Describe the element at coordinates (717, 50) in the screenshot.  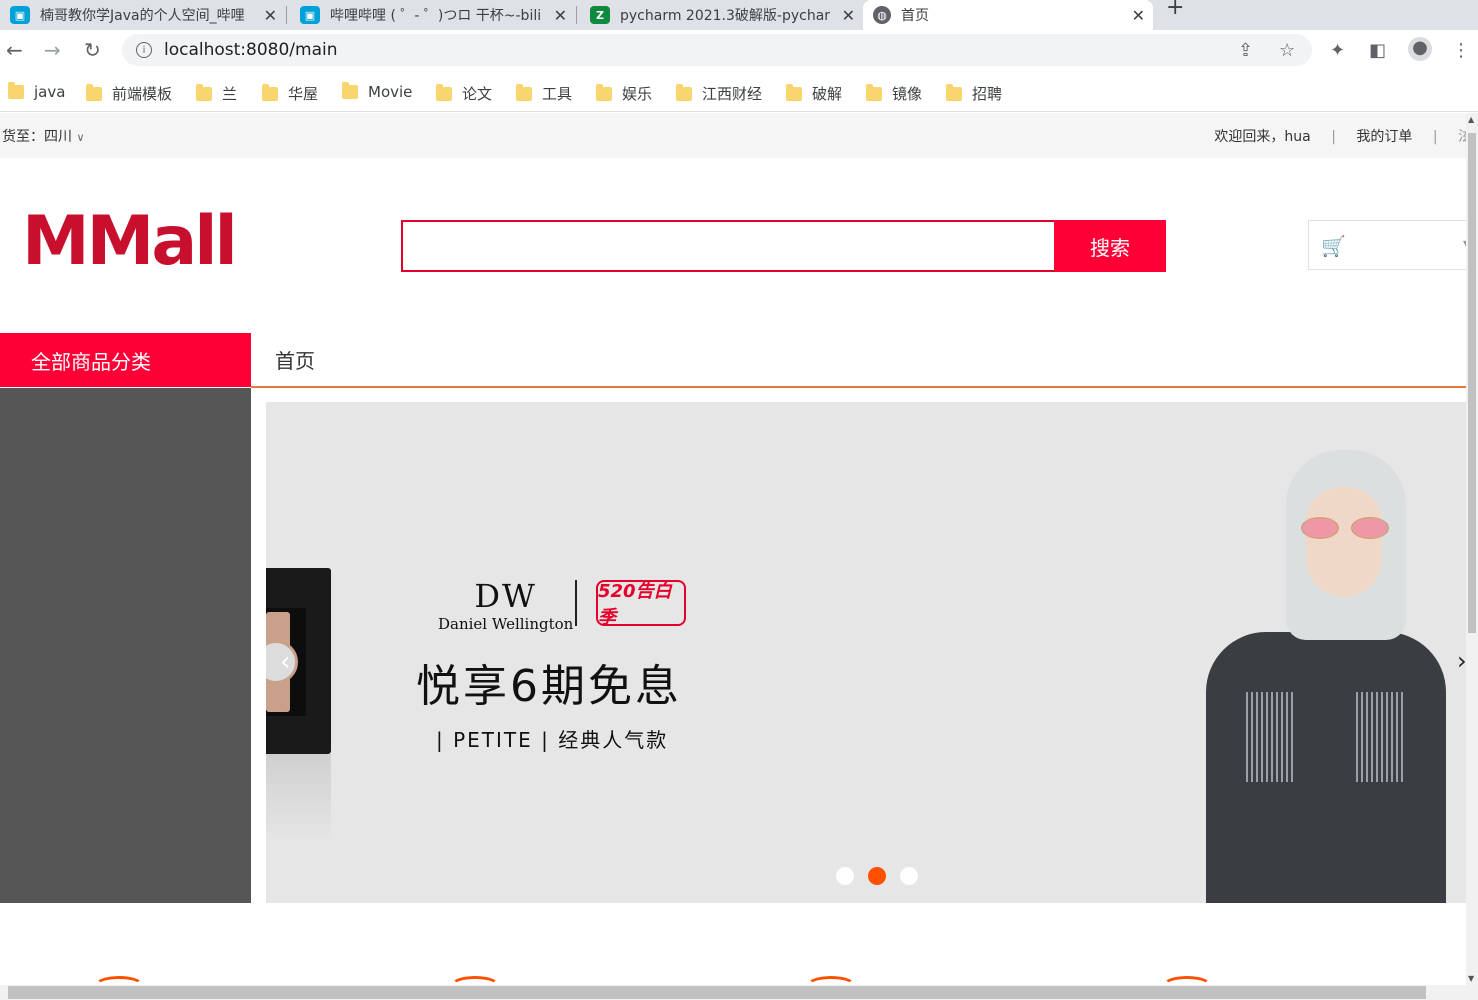
I see `address-bar: i localhost:8080/main` at that location.